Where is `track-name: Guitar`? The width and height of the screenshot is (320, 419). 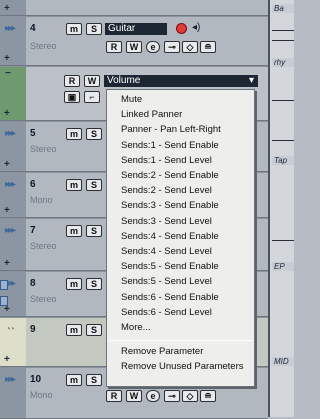 track-name: Guitar is located at coordinates (136, 29).